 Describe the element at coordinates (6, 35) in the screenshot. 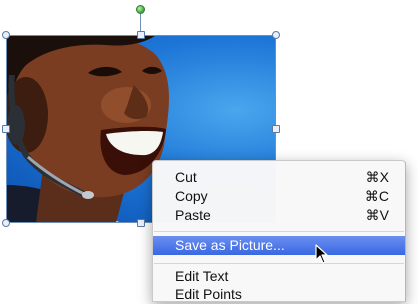

I see `resize-handle-top-left` at that location.